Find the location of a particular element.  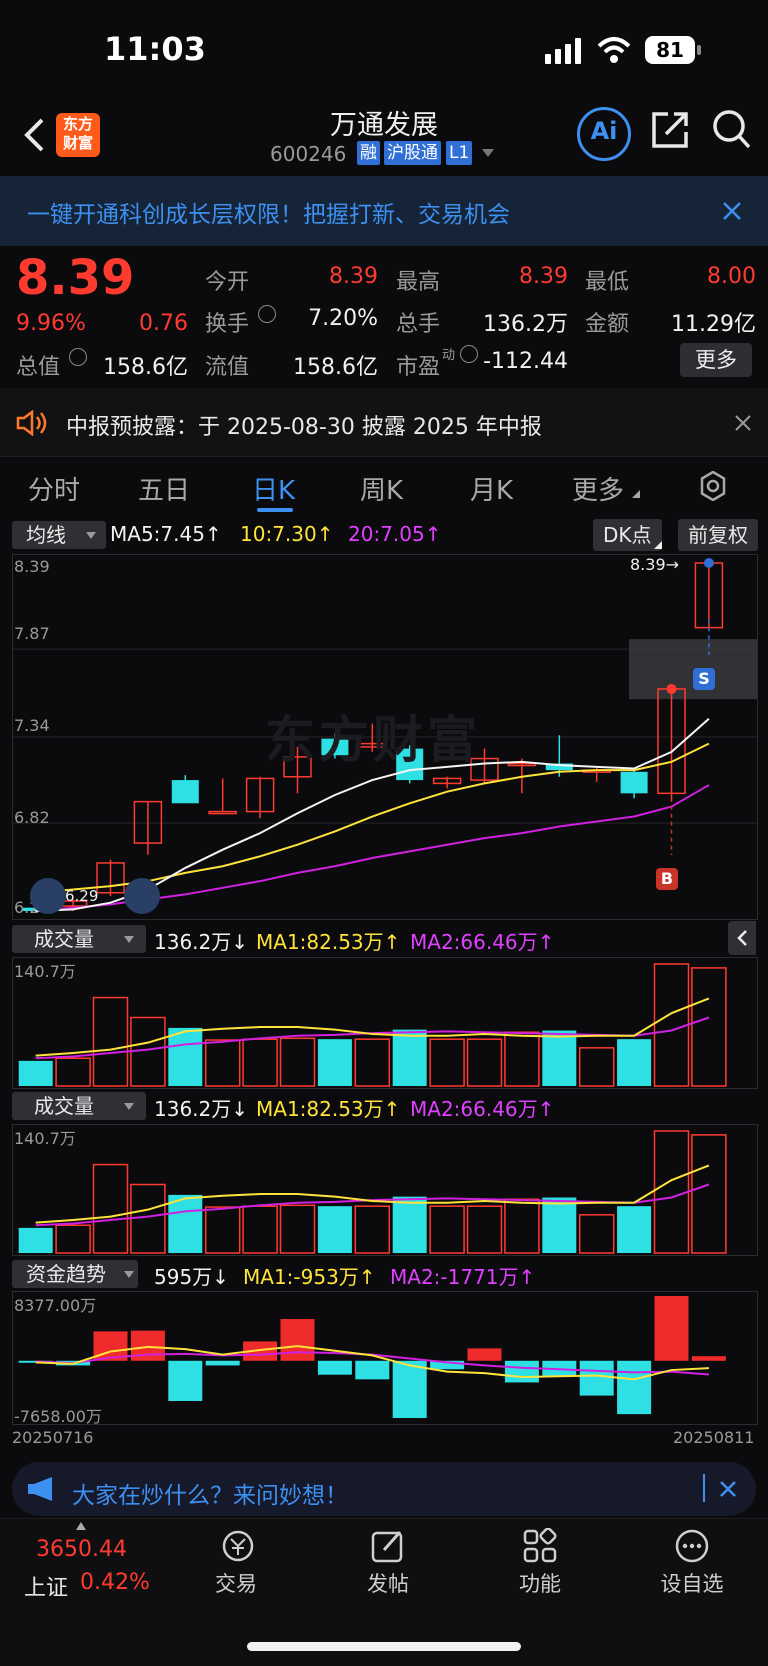

search-icon is located at coordinates (732, 130).